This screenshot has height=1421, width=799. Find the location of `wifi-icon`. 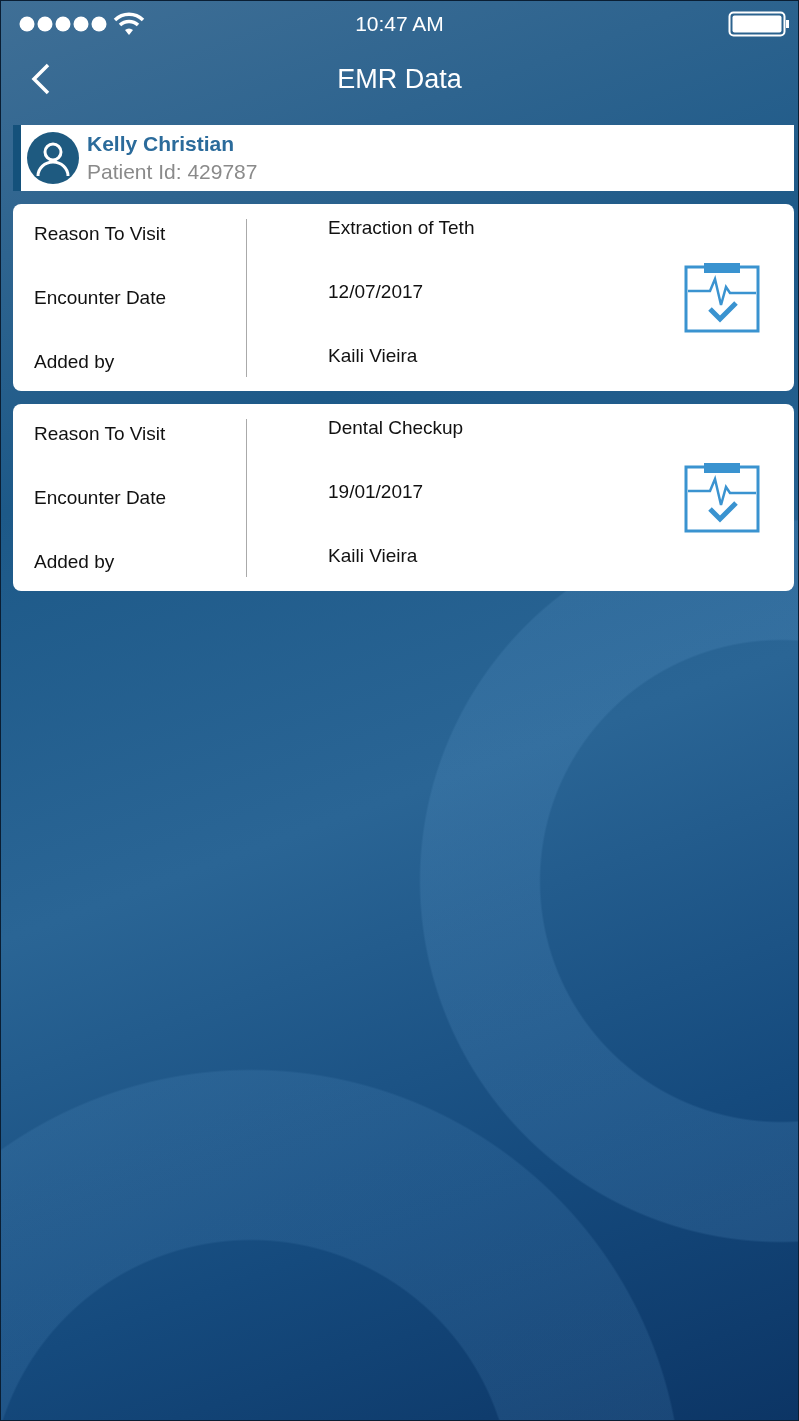

wifi-icon is located at coordinates (129, 23).